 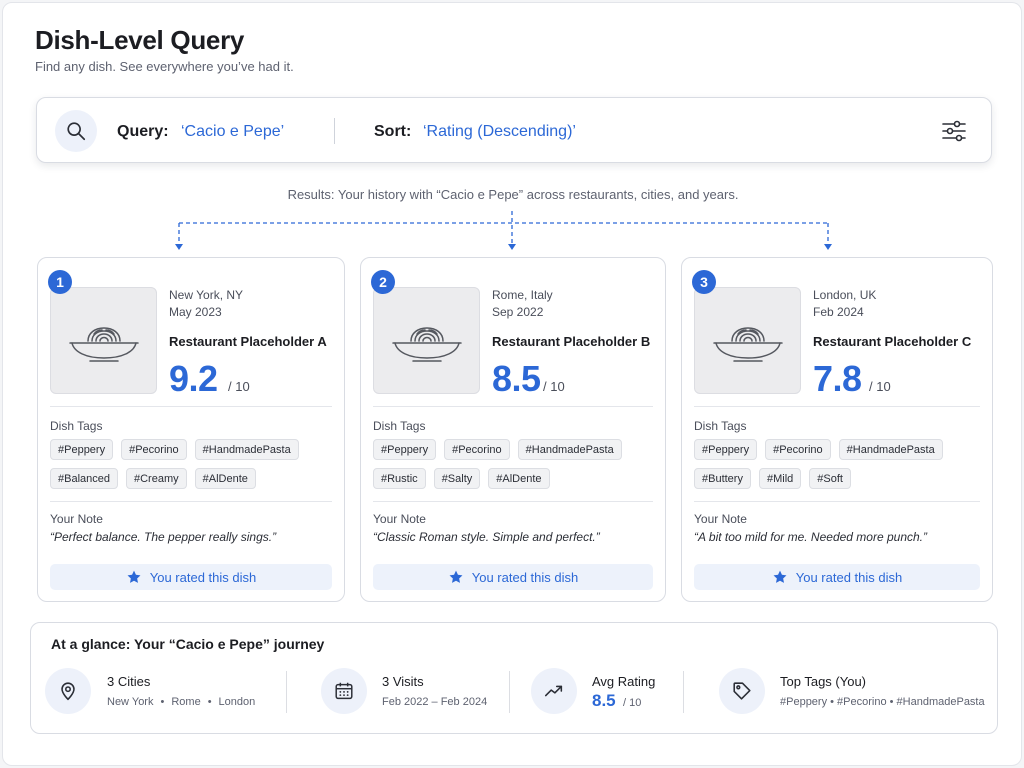 I want to click on cities-count: 3 Cities, so click(x=129, y=681).